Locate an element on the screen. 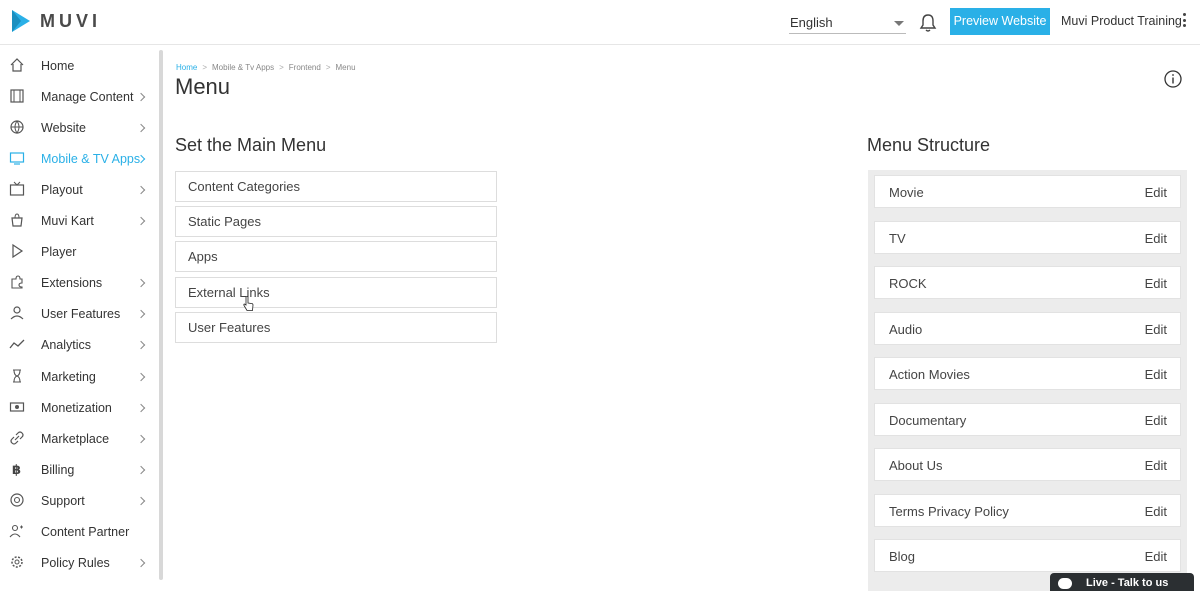 This screenshot has height=591, width=1200. sidebar-item-label: Billing is located at coordinates (58, 469).